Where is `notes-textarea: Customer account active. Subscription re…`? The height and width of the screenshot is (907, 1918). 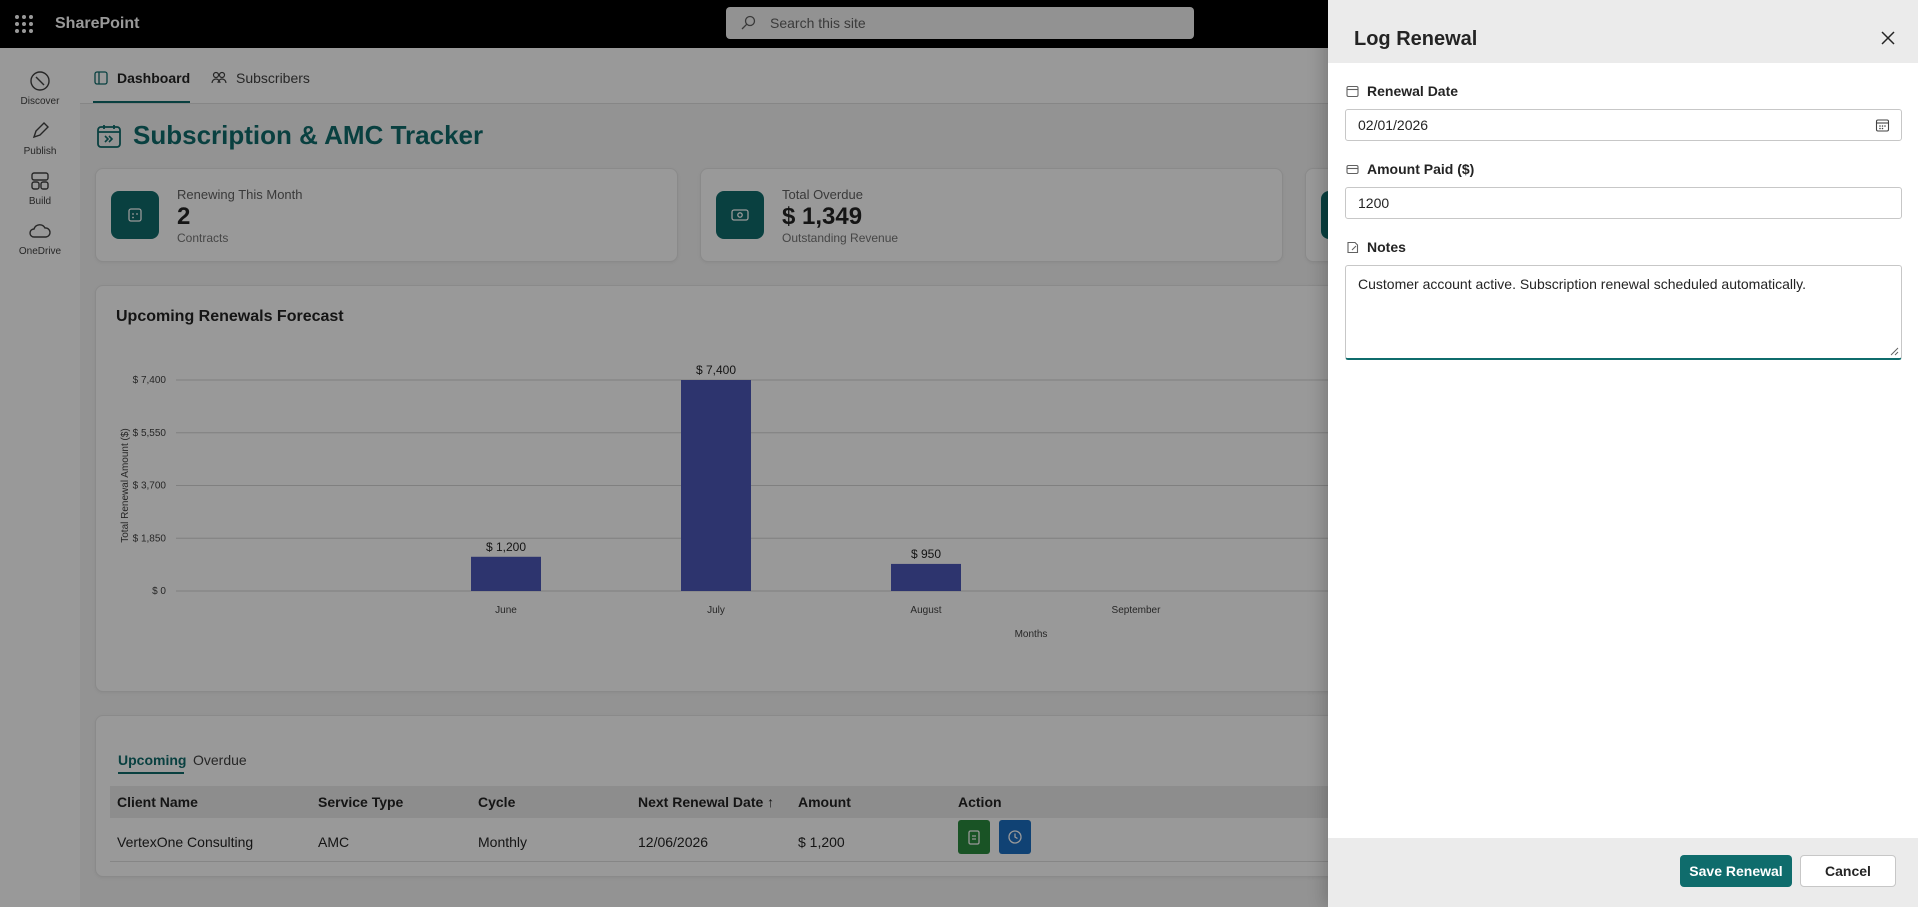
notes-textarea: Customer account active. Subscription re… is located at coordinates (1623, 312).